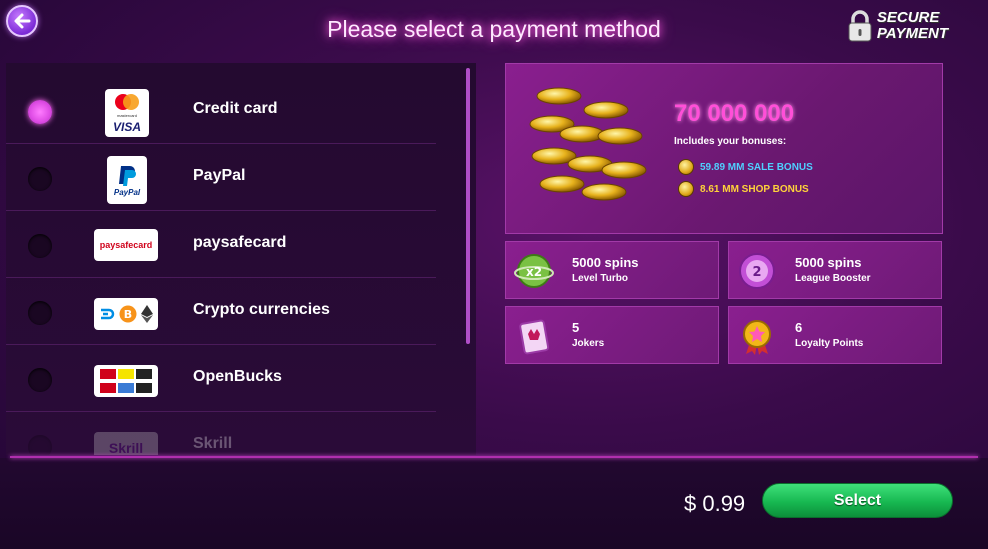 This screenshot has width=988, height=549. Describe the element at coordinates (833, 278) in the screenshot. I see `reward-label: League Booster` at that location.